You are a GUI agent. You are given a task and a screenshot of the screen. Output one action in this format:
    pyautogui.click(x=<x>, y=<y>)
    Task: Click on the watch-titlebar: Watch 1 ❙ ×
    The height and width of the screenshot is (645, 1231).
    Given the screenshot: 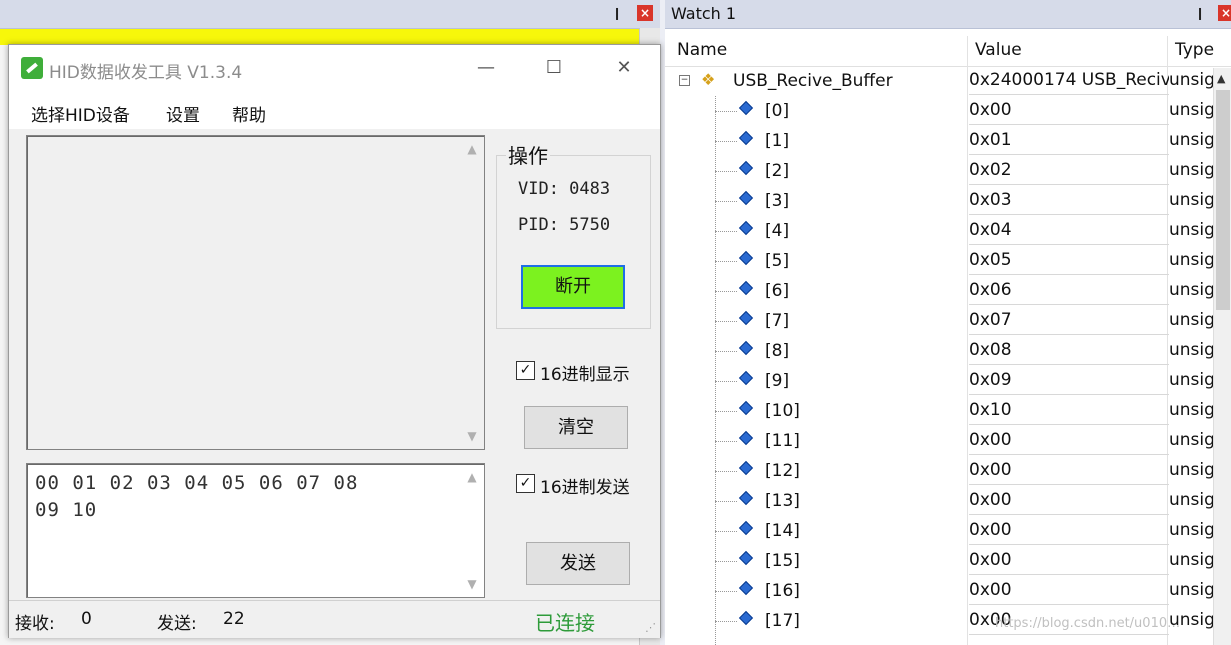 What is the action you would take?
    pyautogui.click(x=948, y=14)
    